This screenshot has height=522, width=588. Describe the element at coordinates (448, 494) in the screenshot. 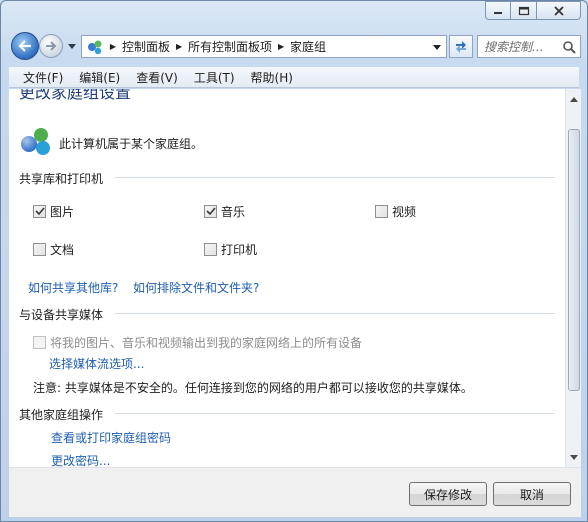

I see `save-changes-button: 保存修改` at that location.